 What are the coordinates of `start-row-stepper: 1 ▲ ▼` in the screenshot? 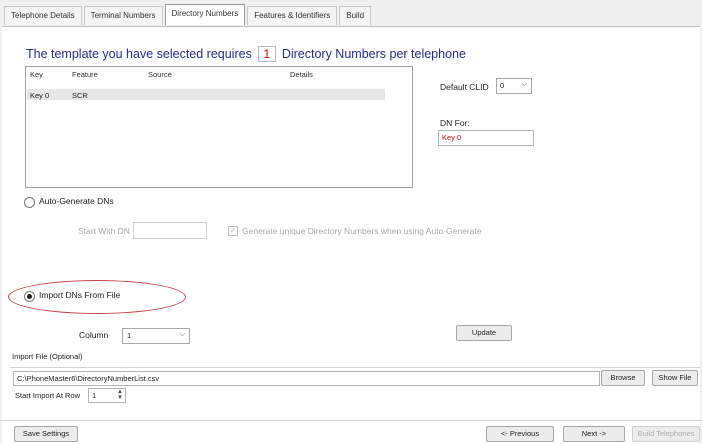 It's located at (107, 395).